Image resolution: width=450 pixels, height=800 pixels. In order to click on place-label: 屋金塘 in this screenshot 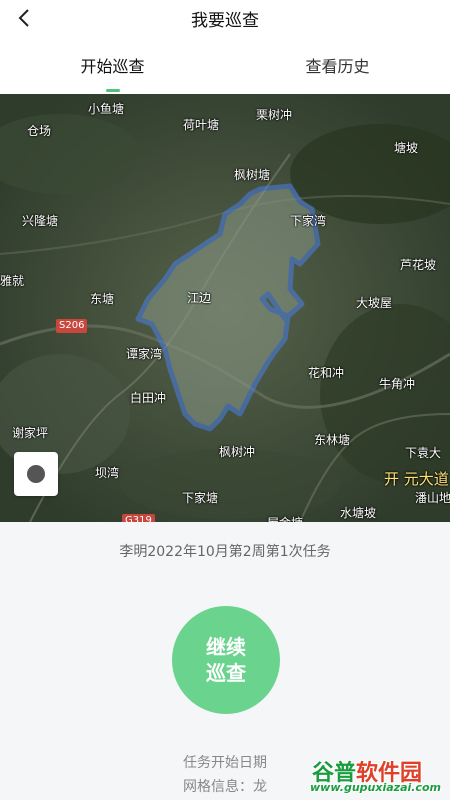, I will do `click(285, 518)`.